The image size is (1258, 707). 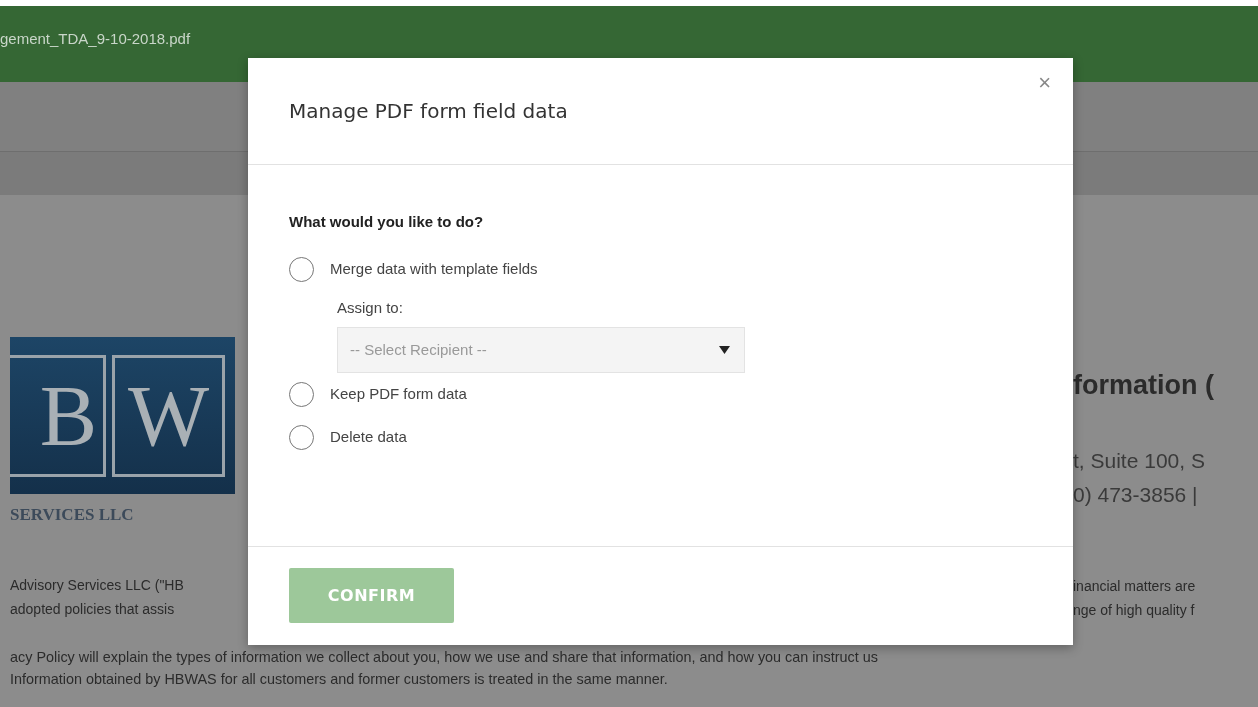 What do you see at coordinates (370, 307) in the screenshot?
I see `assign-label: Assign to:` at bounding box center [370, 307].